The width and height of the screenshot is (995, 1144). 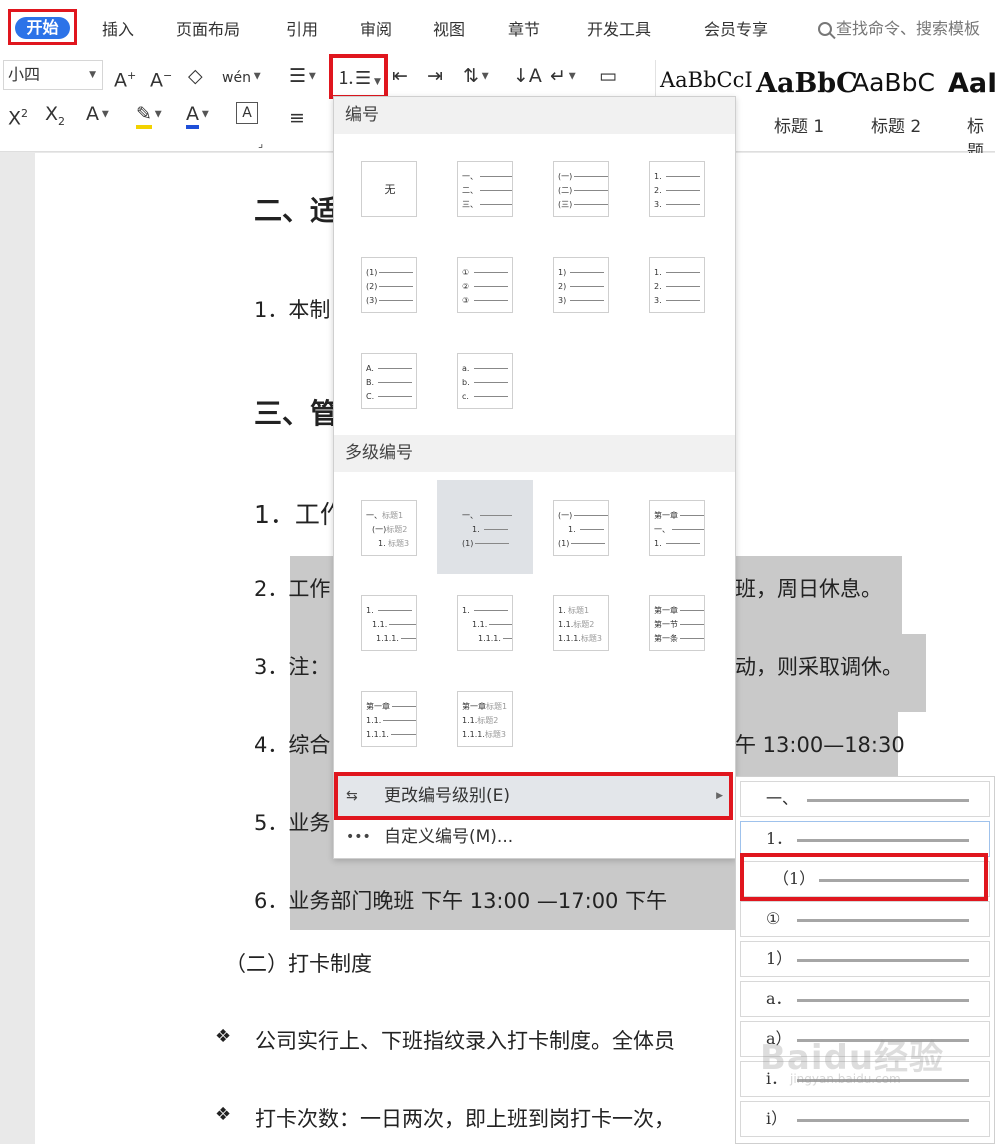 What do you see at coordinates (777, 1118) in the screenshot?
I see `level-number: i）` at bounding box center [777, 1118].